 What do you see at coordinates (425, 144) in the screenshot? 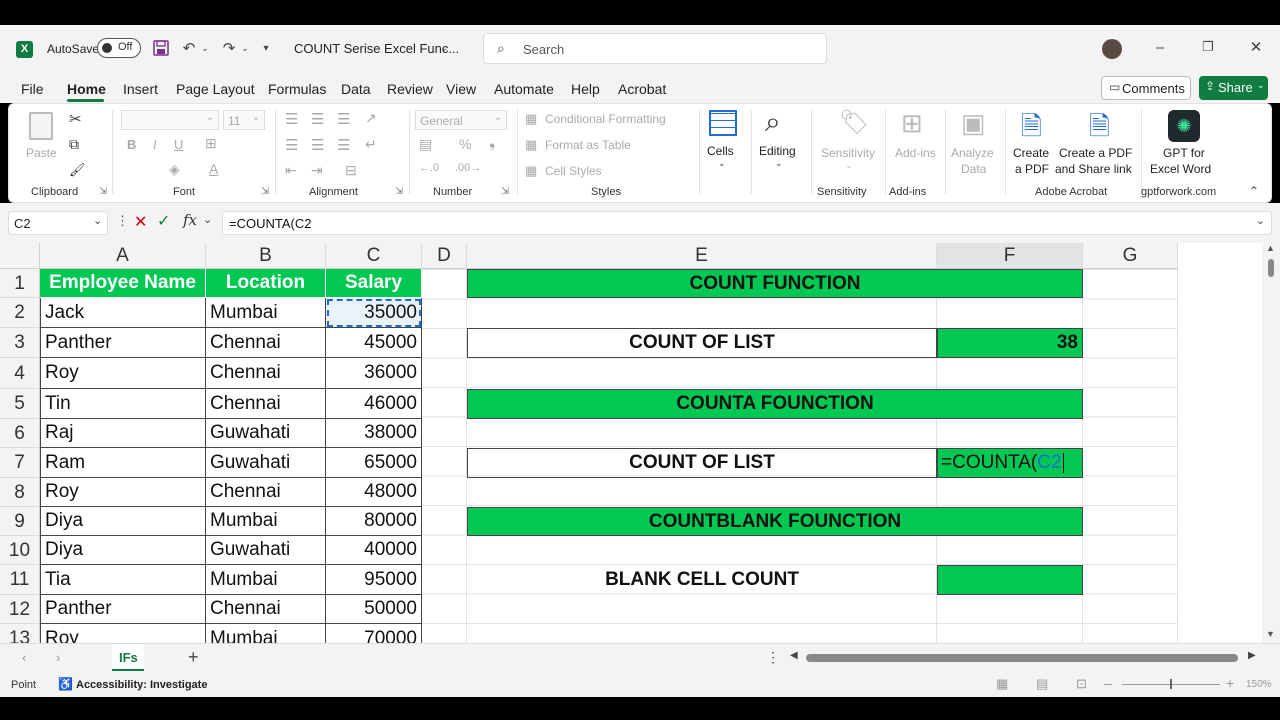
I see `currency-icon: ▤` at bounding box center [425, 144].